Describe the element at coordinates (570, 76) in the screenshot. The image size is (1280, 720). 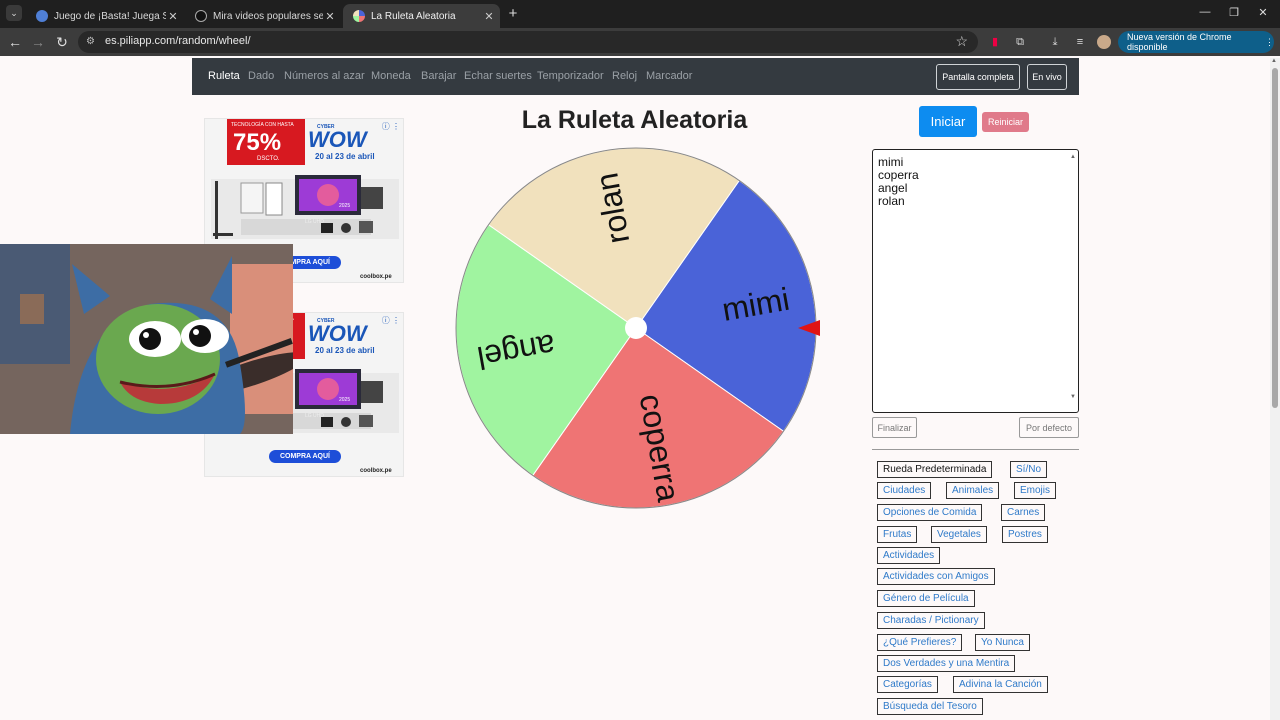
I see `nav-item-temporizador: Temporizador` at that location.